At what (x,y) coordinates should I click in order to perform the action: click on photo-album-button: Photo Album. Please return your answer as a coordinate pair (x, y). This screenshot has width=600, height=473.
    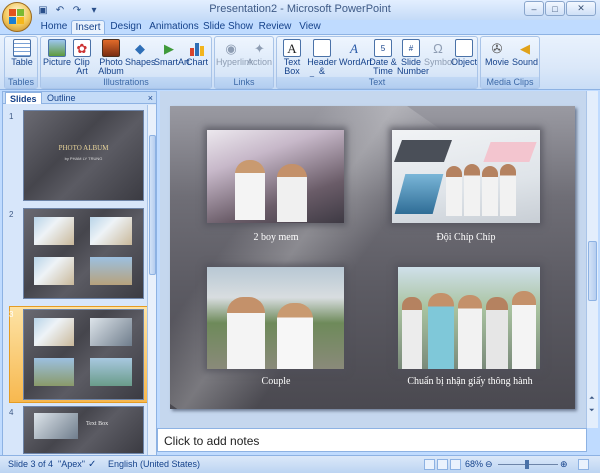
    Looking at the image, I should click on (111, 58).